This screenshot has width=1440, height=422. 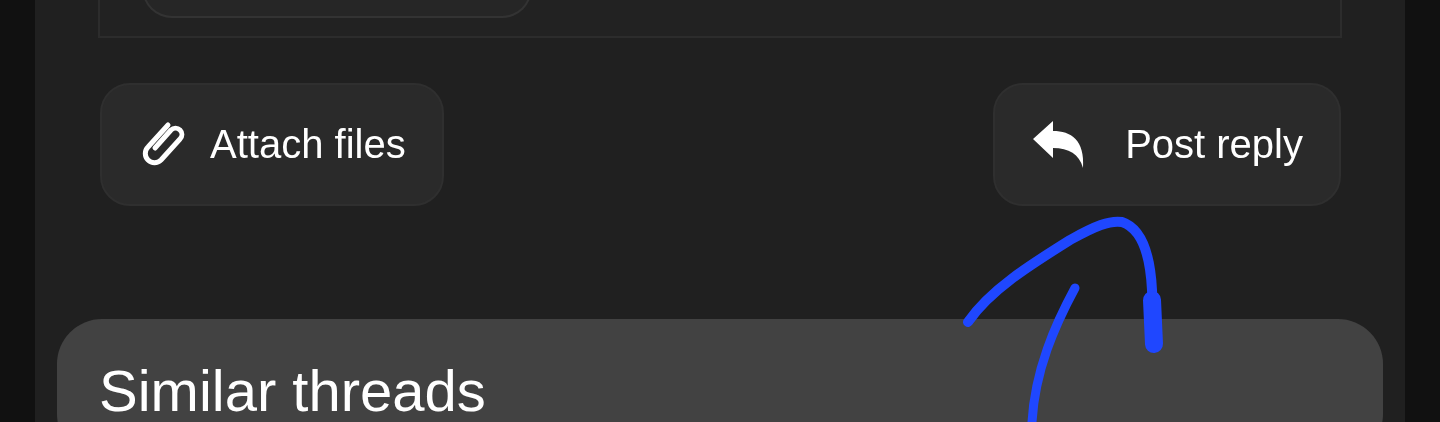 What do you see at coordinates (293, 389) in the screenshot?
I see `section-title: Similar threads` at bounding box center [293, 389].